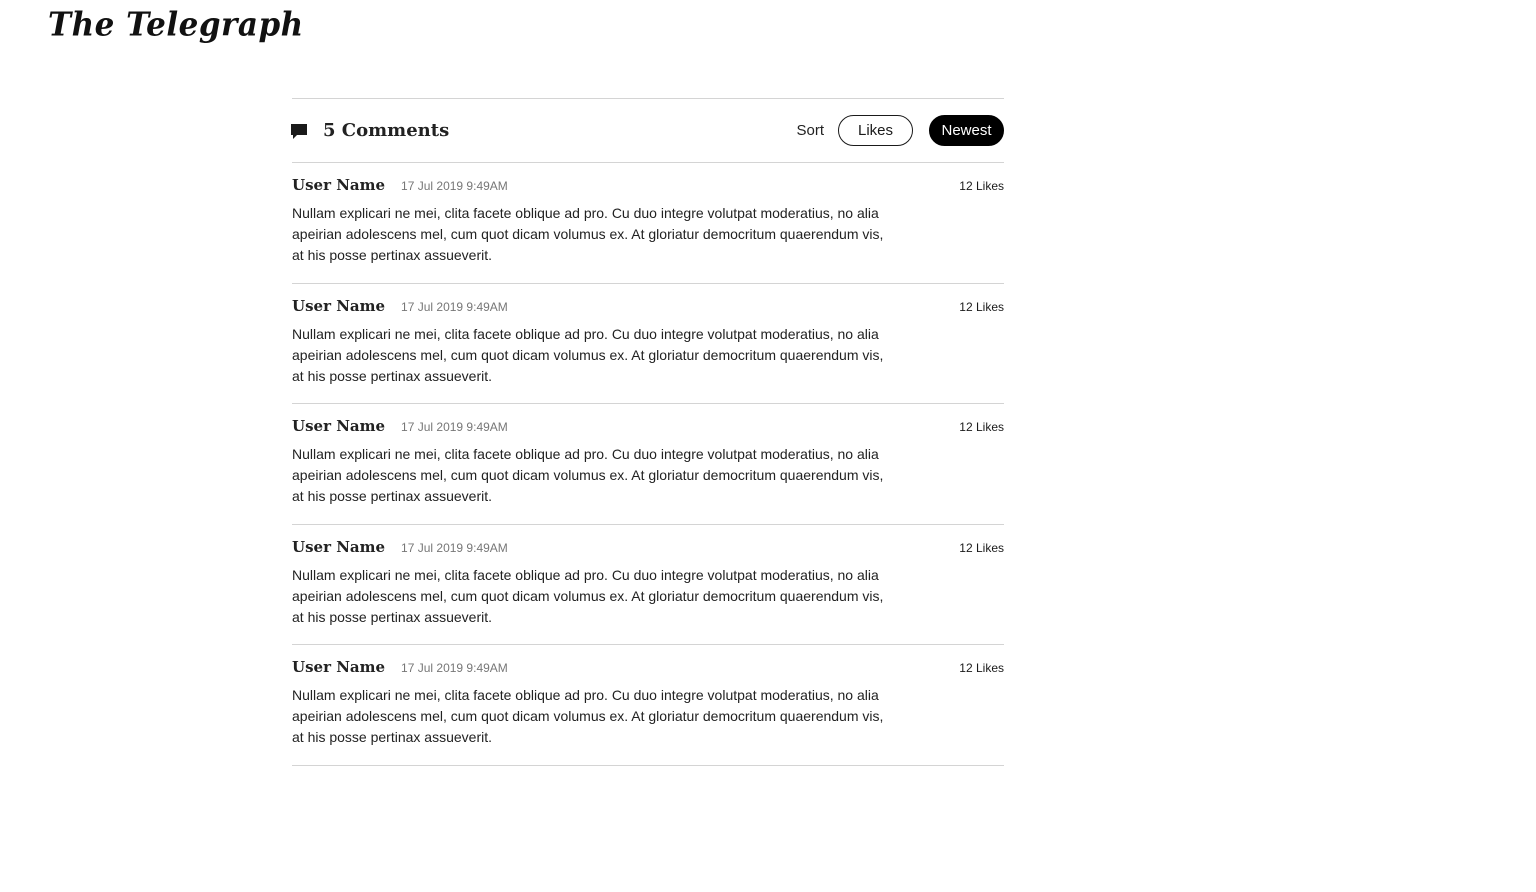  I want to click on comment-count: 5 Comments, so click(386, 130).